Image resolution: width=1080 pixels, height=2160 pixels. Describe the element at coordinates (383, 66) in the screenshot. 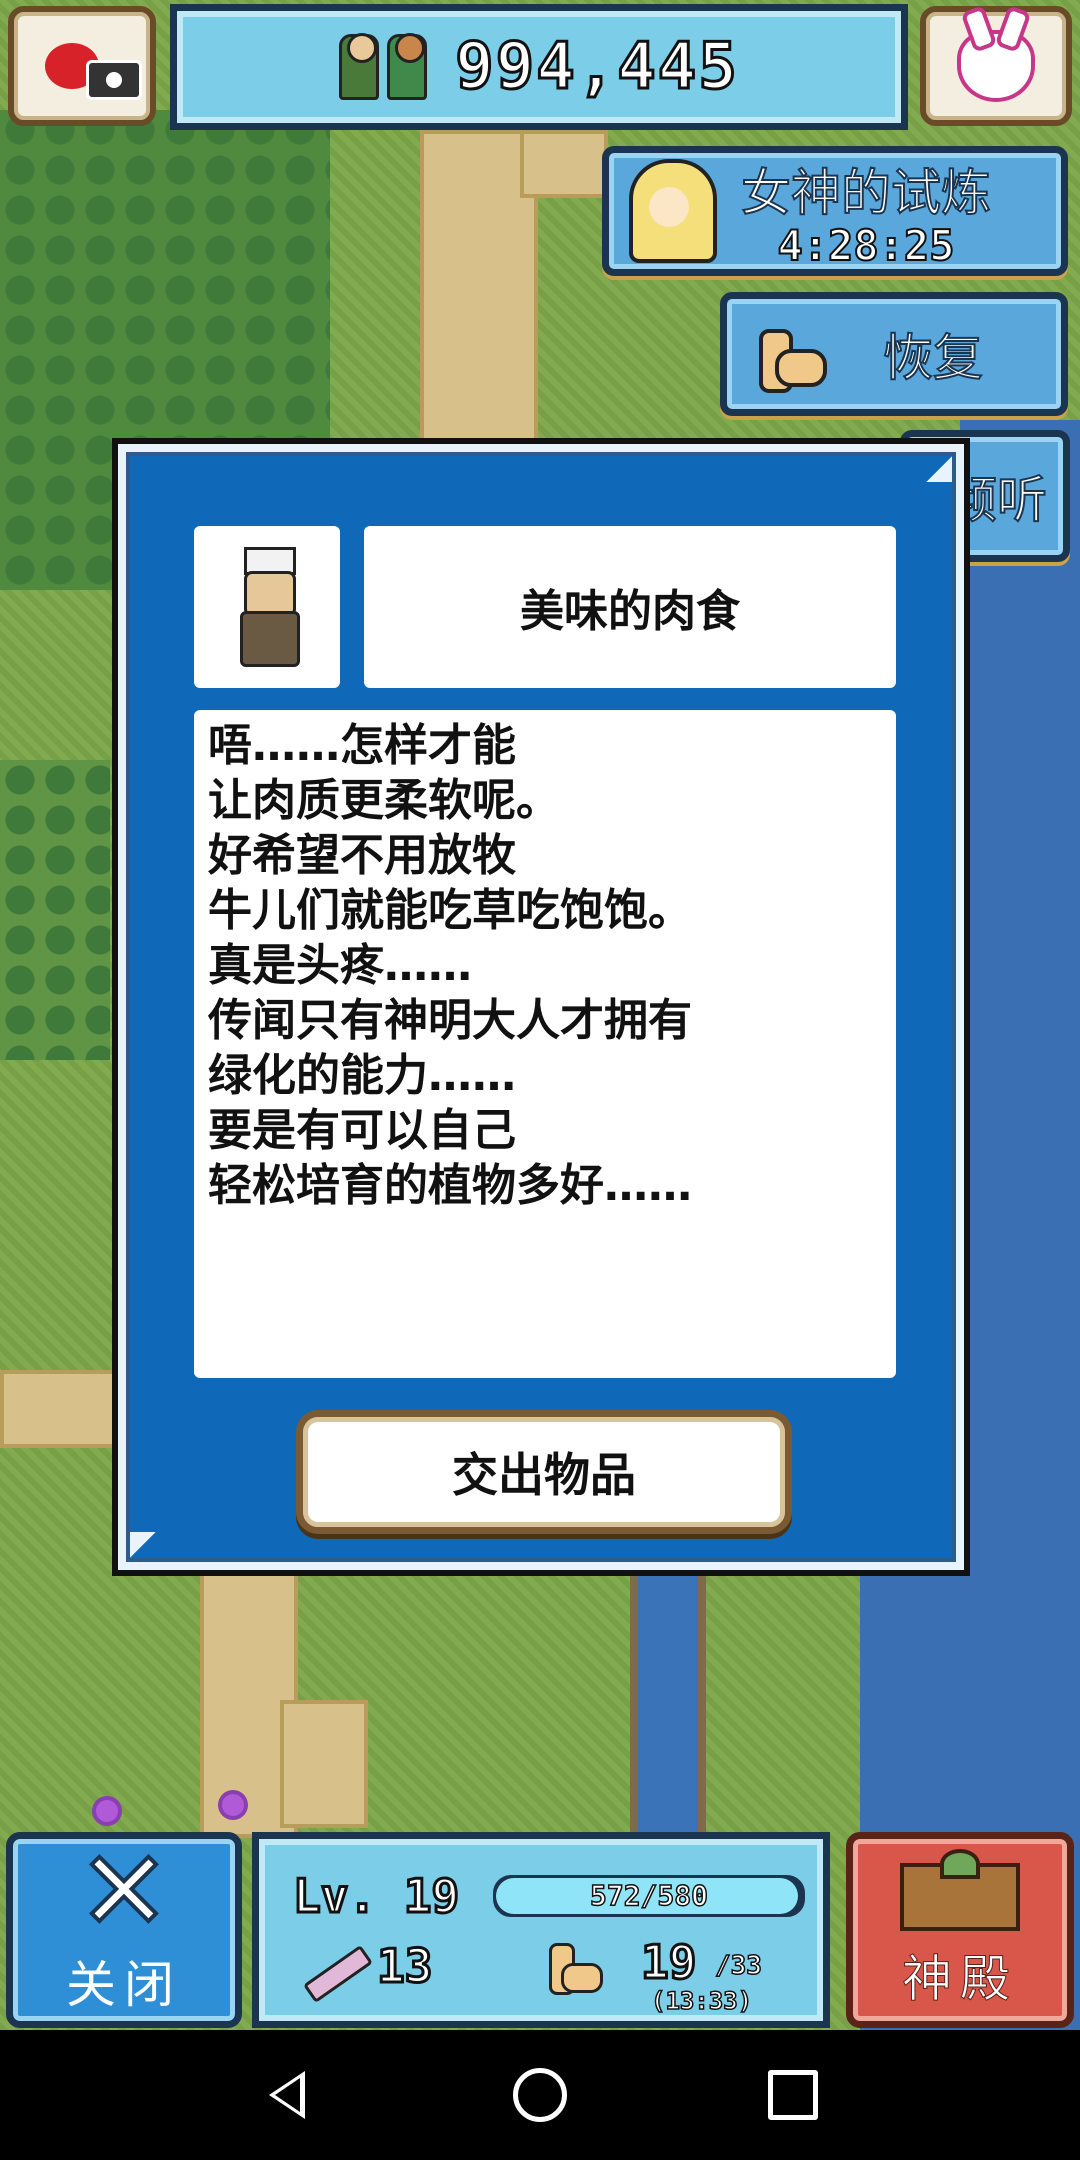

I see `villagers-icon` at that location.